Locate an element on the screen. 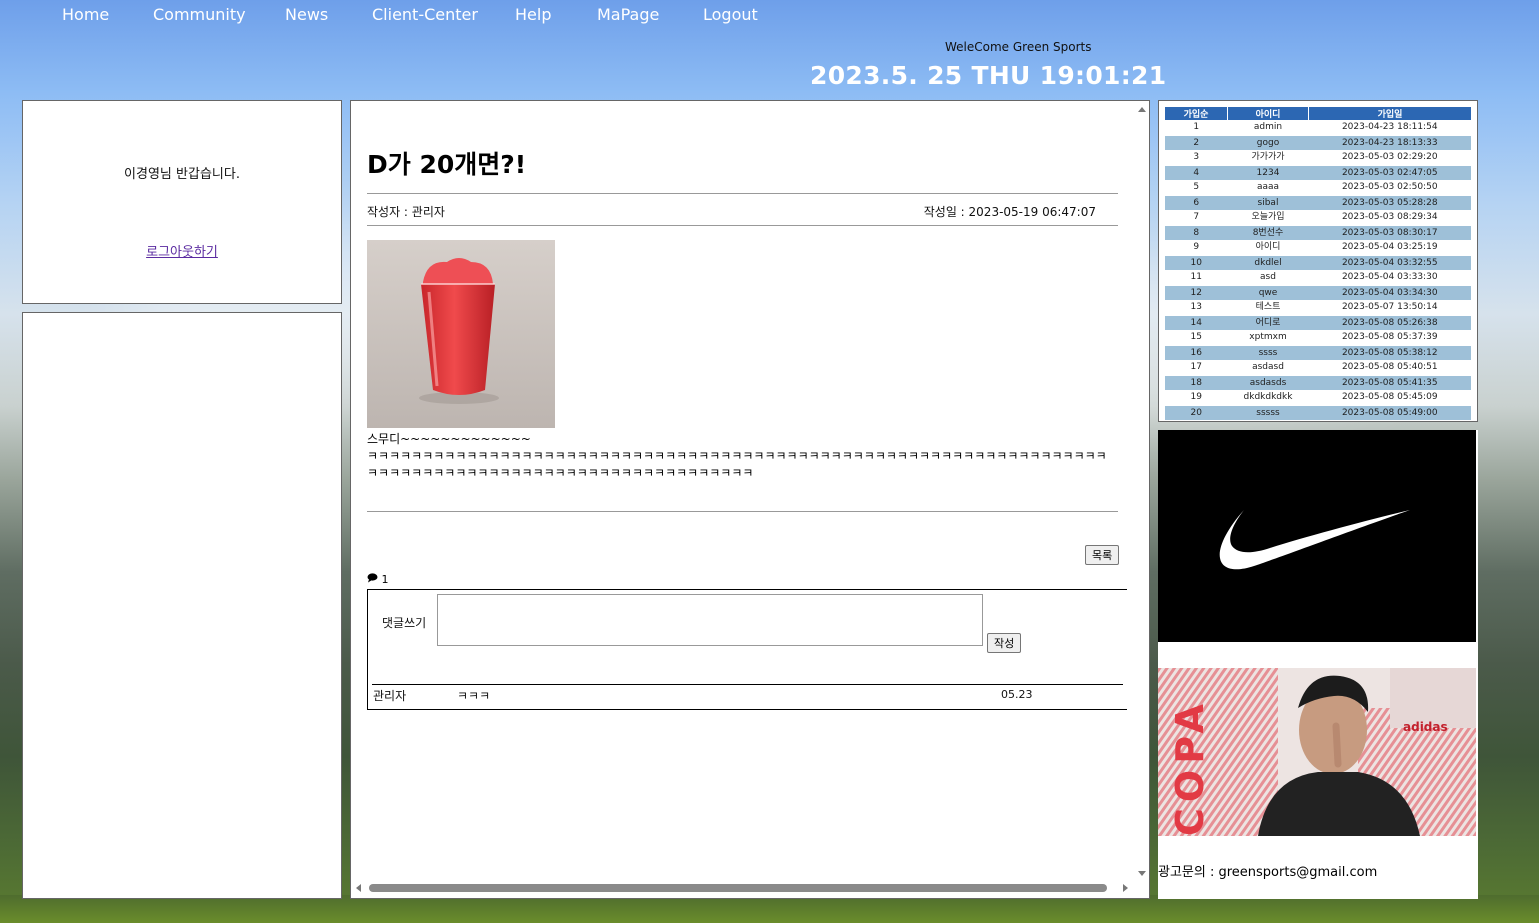 Image resolution: width=1539 pixels, height=923 pixels. horizontal-scrollbar is located at coordinates (739, 888).